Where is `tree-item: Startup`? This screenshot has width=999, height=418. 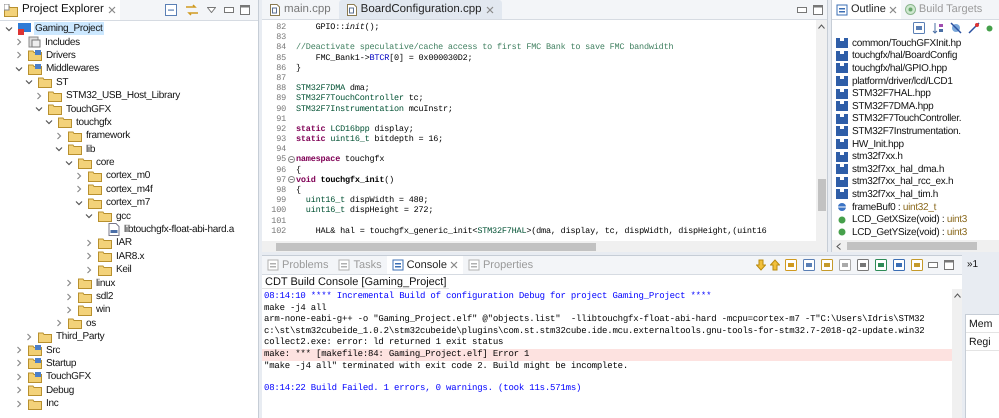
tree-item: Startup is located at coordinates (61, 363).